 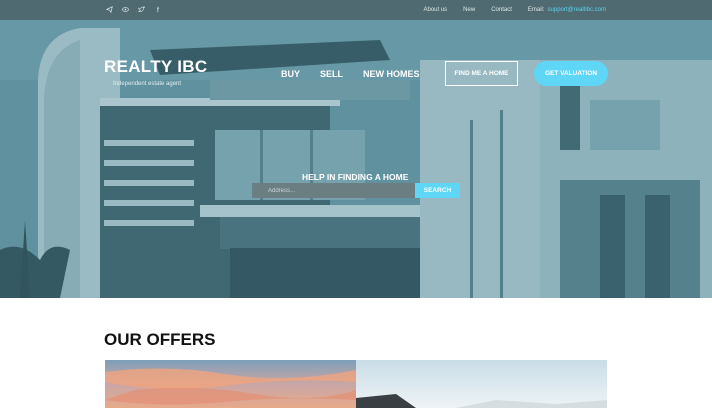 I want to click on contact-link: Contact, so click(x=501, y=10).